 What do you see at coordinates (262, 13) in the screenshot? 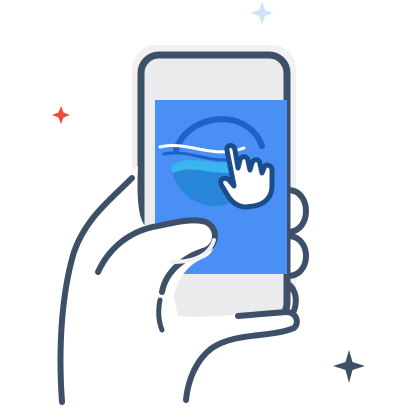
I see `sparkle-blue-icon` at bounding box center [262, 13].